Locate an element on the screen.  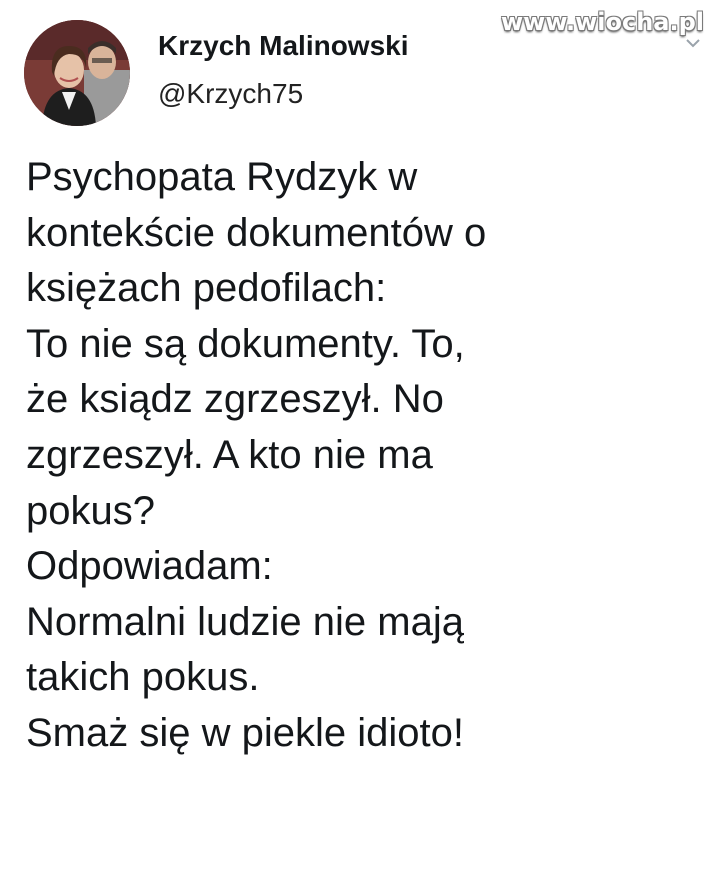
tweet-line: kontekście dokumentów o is located at coordinates (256, 232).